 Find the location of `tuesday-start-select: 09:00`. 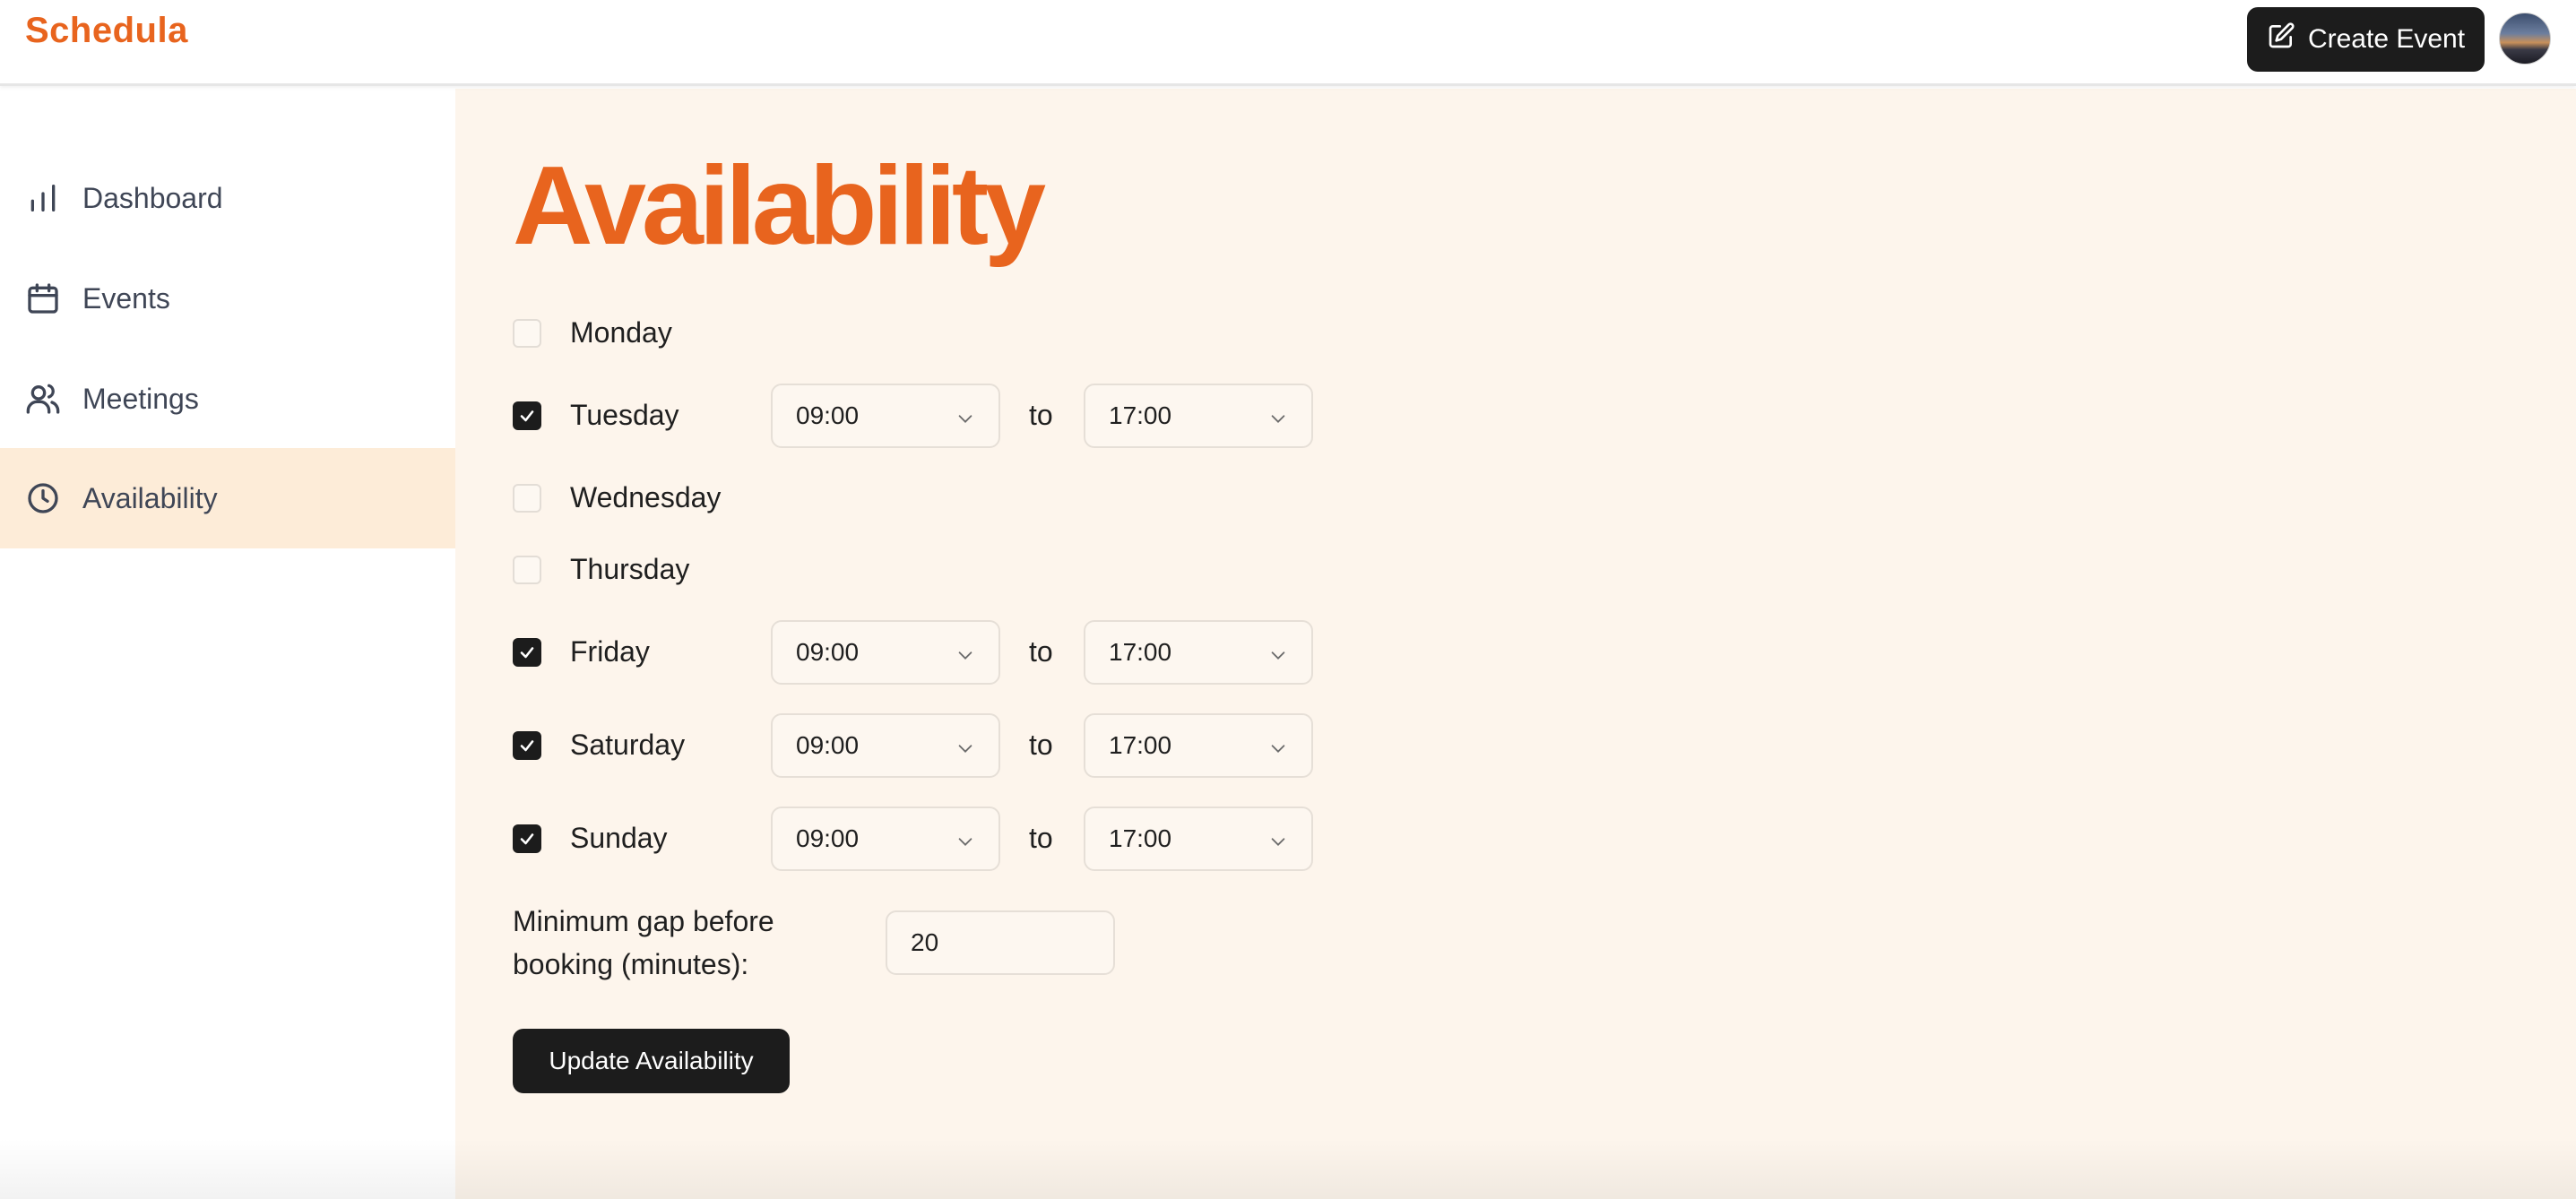

tuesday-start-select: 09:00 is located at coordinates (885, 416).